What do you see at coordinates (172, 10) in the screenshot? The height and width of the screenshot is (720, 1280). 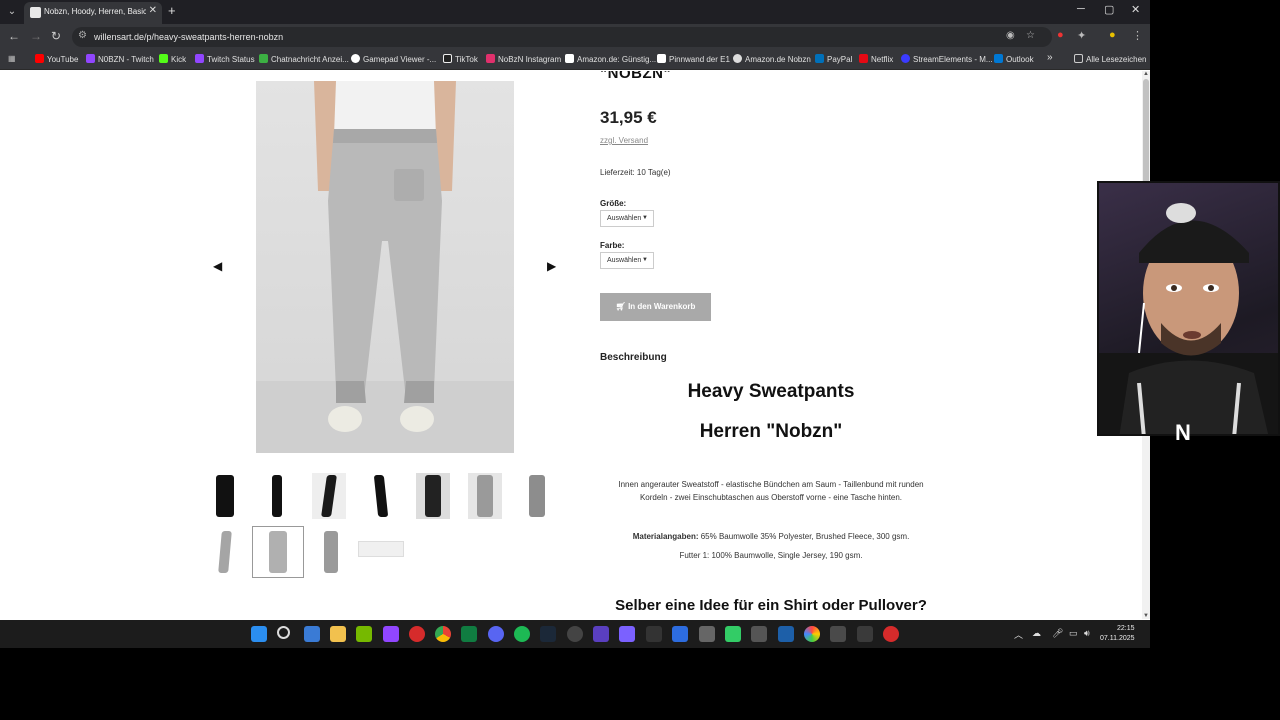 I see `new-tab-button: +` at bounding box center [172, 10].